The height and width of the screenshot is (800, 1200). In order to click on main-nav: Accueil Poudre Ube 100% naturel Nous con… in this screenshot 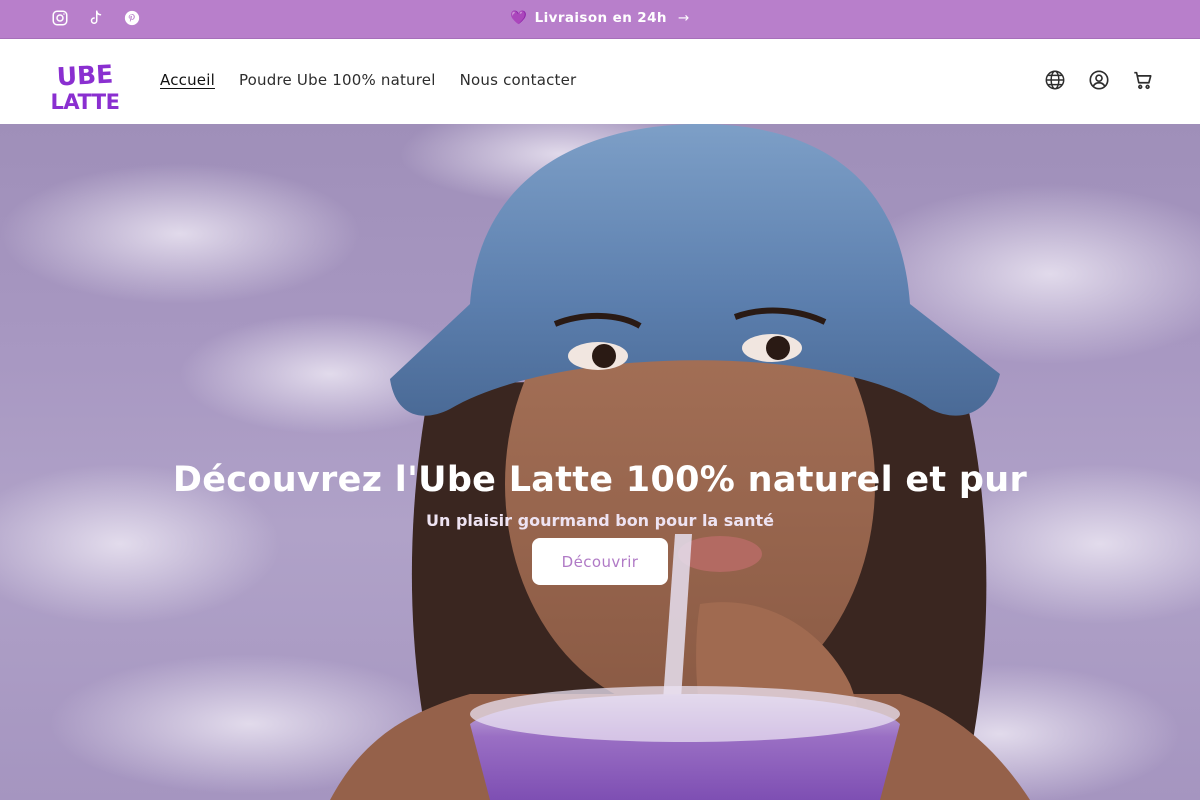, I will do `click(368, 80)`.